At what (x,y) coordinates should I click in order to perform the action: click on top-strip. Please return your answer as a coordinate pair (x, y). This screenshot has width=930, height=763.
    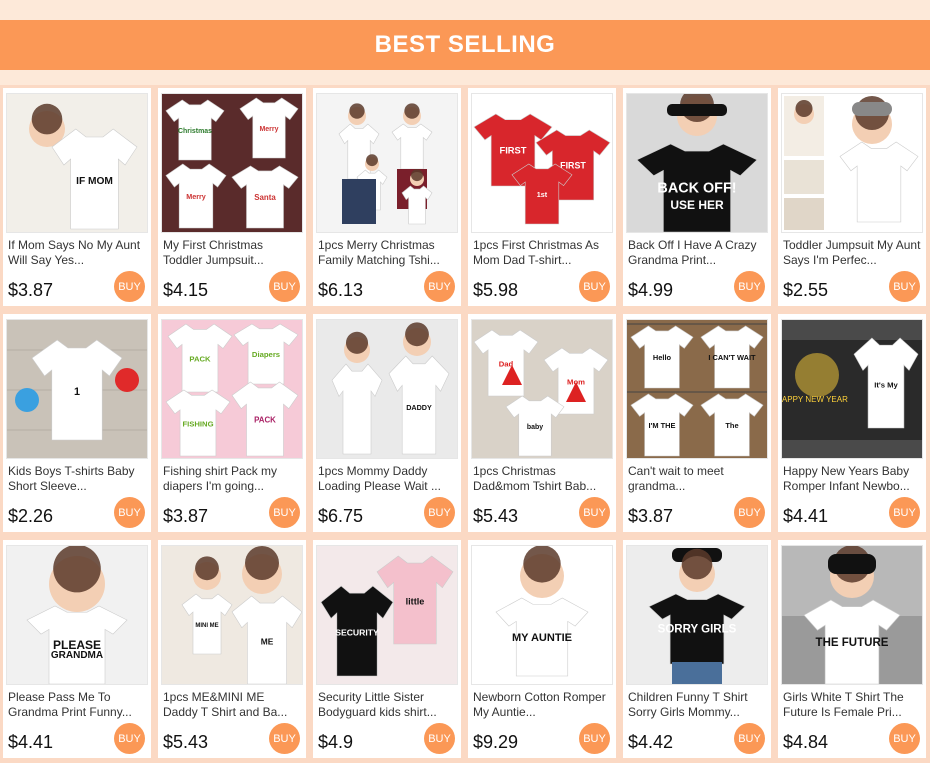
    Looking at the image, I should click on (465, 10).